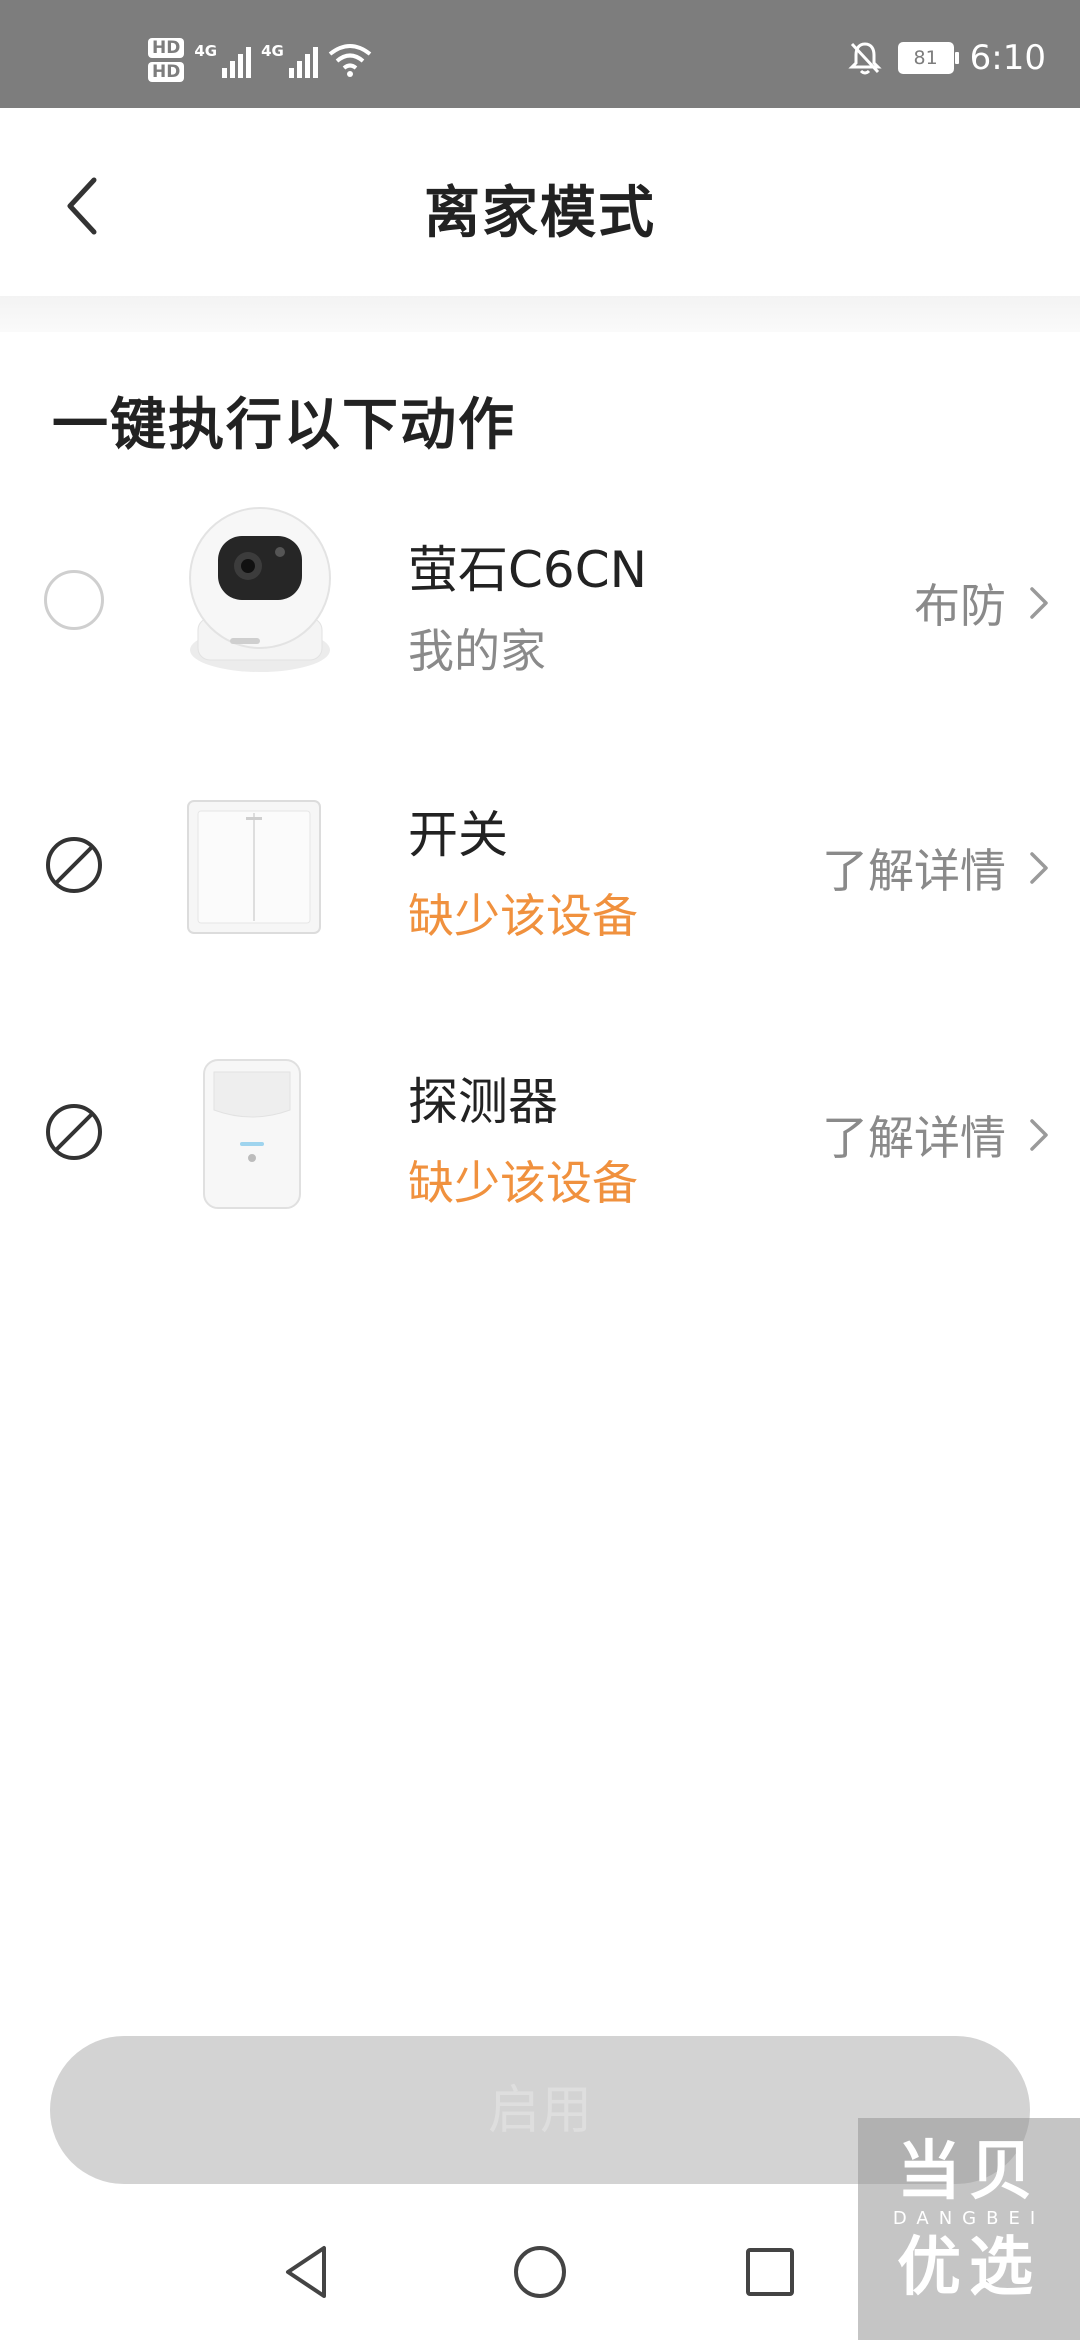  What do you see at coordinates (928, 58) in the screenshot?
I see `battery-icon: 81` at bounding box center [928, 58].